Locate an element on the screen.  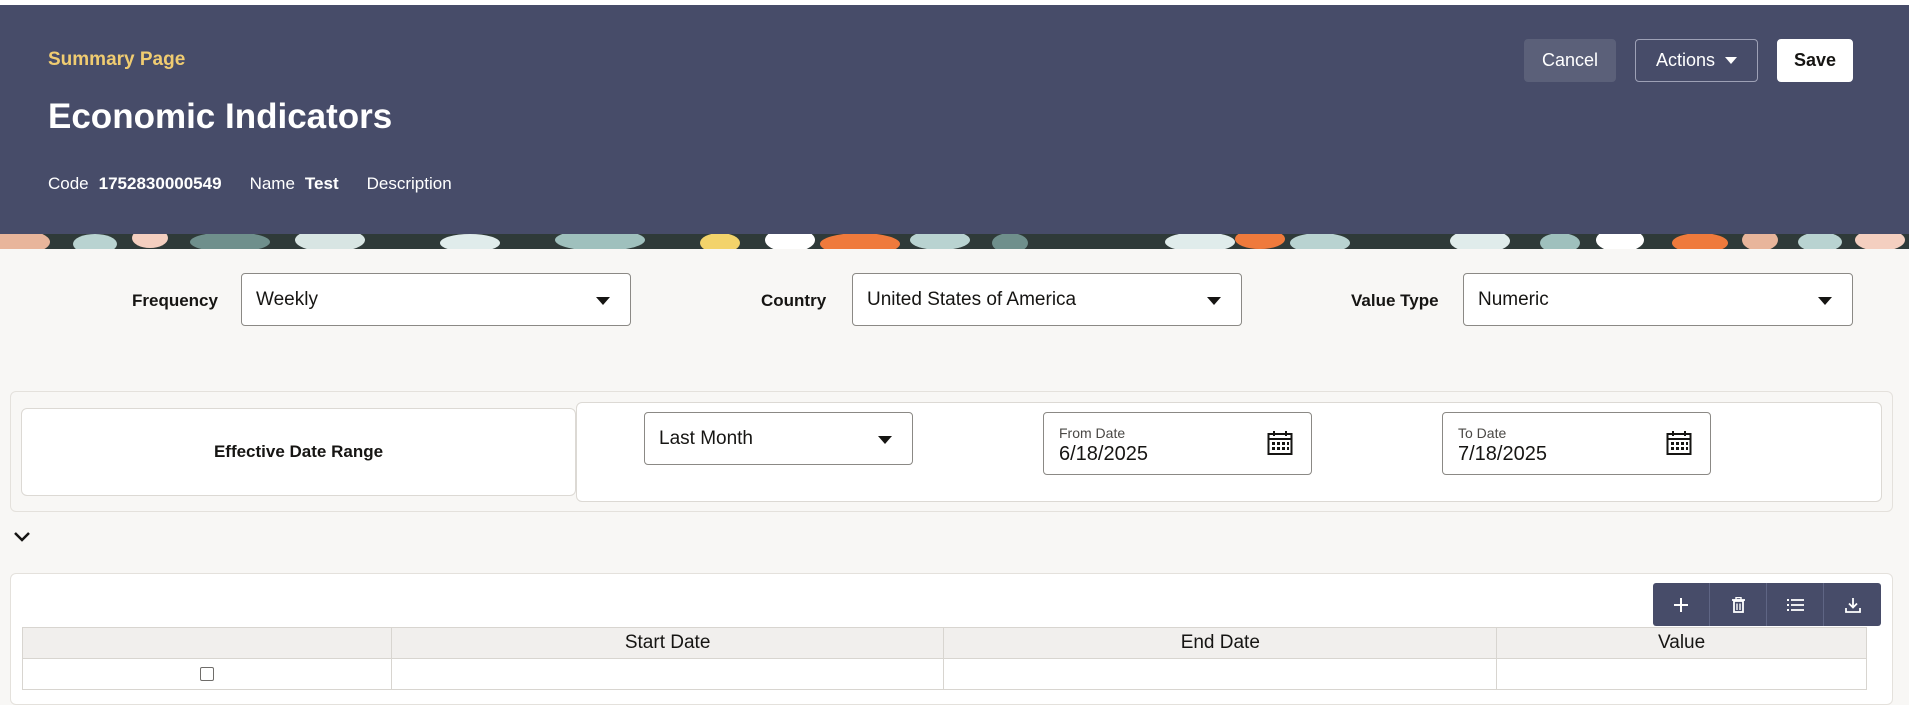
list-view-button is located at coordinates (1795, 604).